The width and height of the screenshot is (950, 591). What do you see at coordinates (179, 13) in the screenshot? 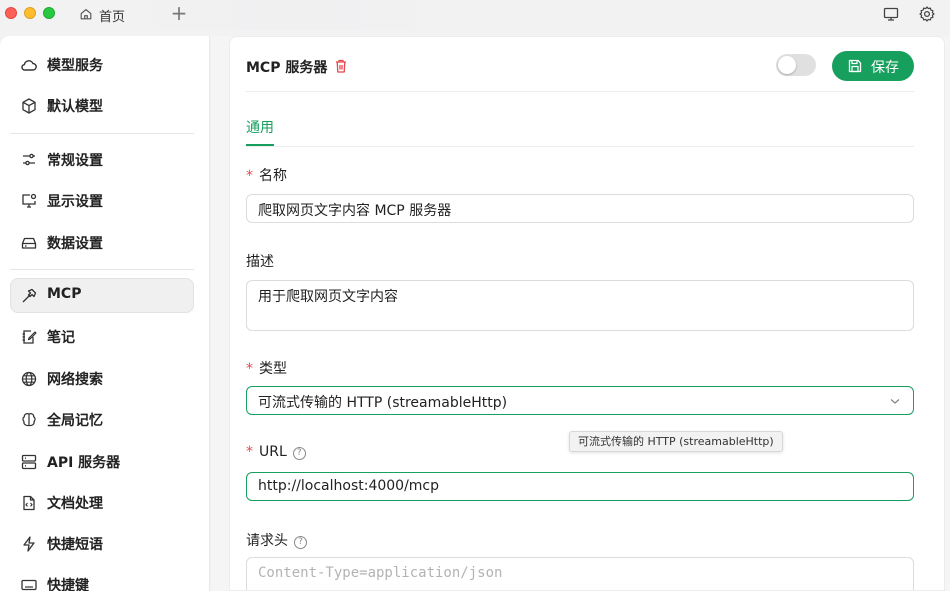
I see `new-tab-button: +` at bounding box center [179, 13].